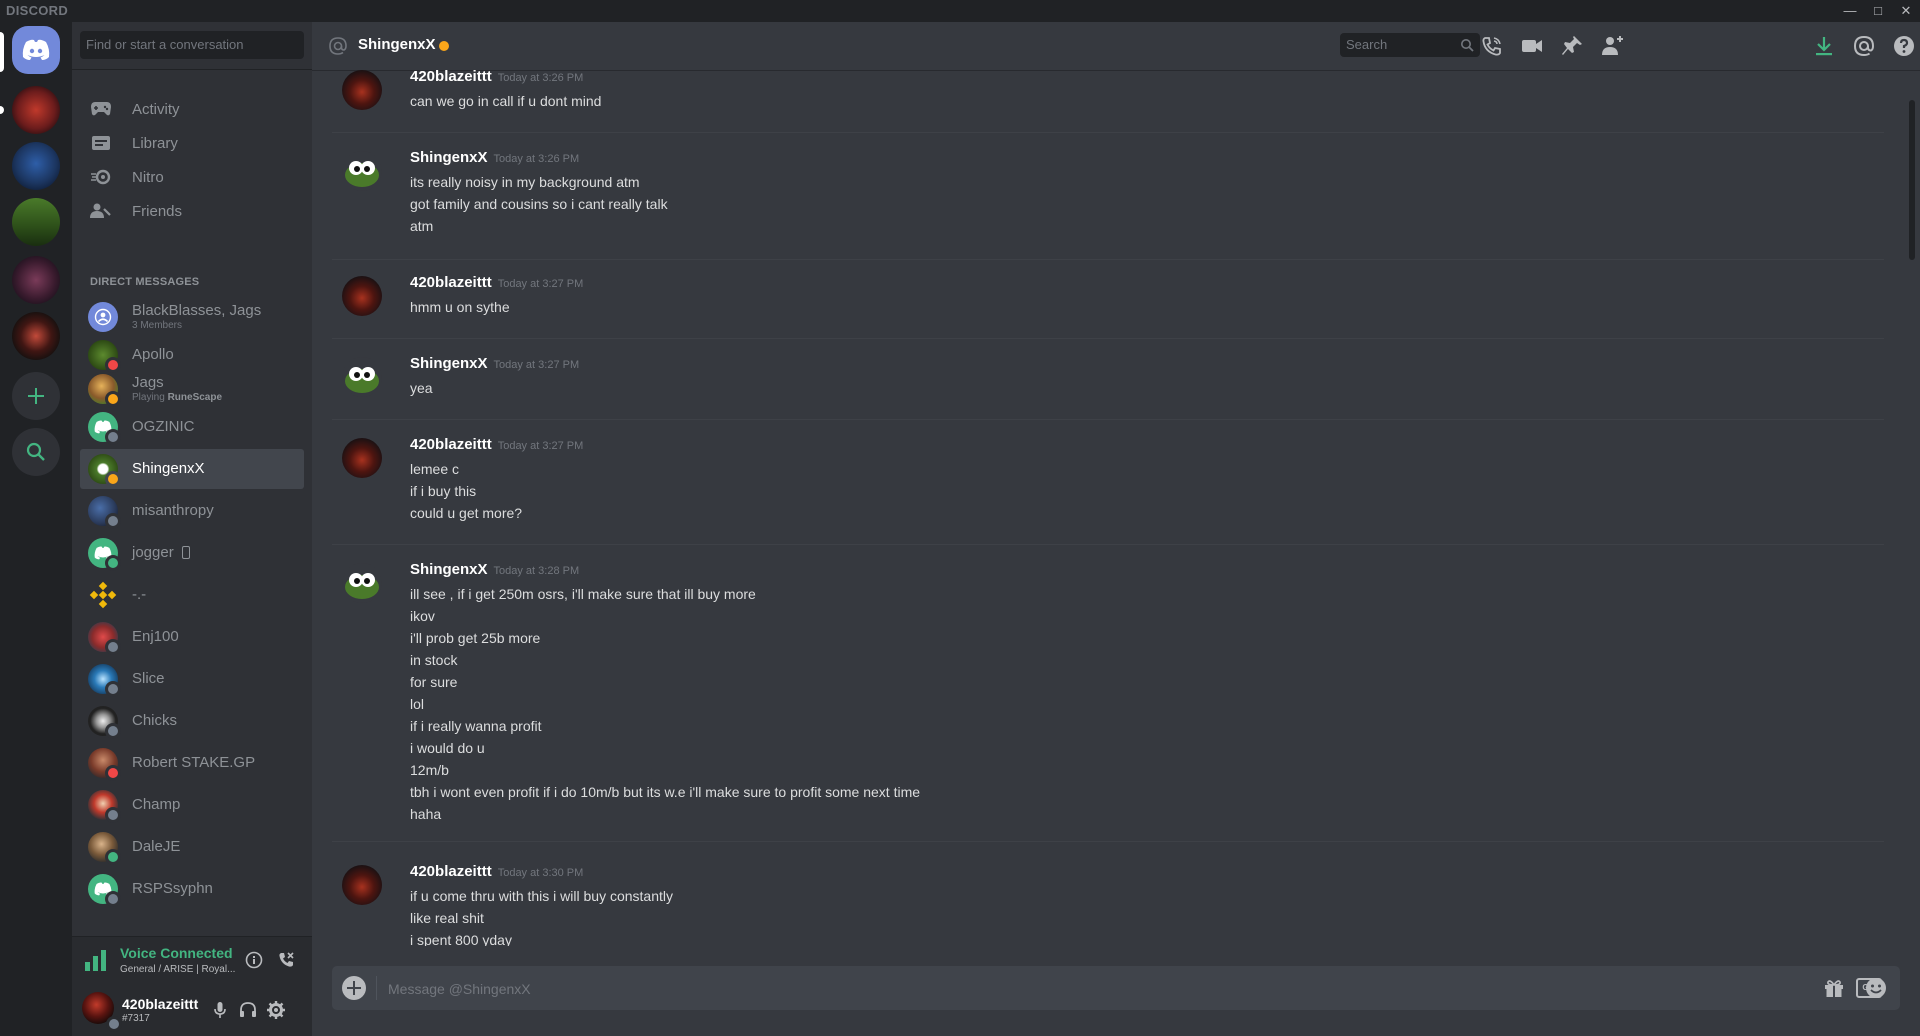  What do you see at coordinates (192, 889) in the screenshot?
I see `dm-item-rspssyphn: RSPSsyphn` at bounding box center [192, 889].